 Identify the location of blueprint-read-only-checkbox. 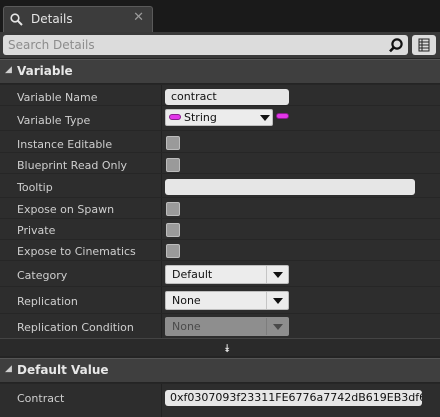
(173, 165).